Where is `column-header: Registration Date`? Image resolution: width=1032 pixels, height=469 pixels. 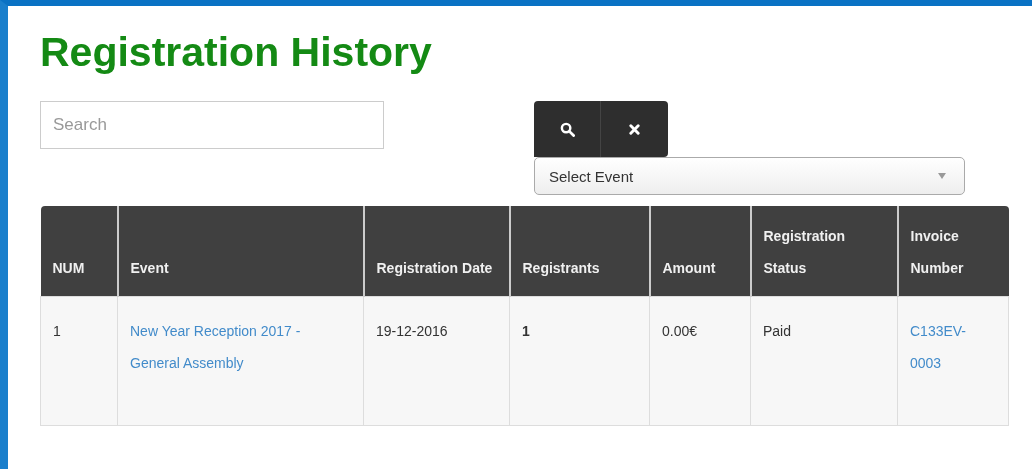 column-header: Registration Date is located at coordinates (435, 268).